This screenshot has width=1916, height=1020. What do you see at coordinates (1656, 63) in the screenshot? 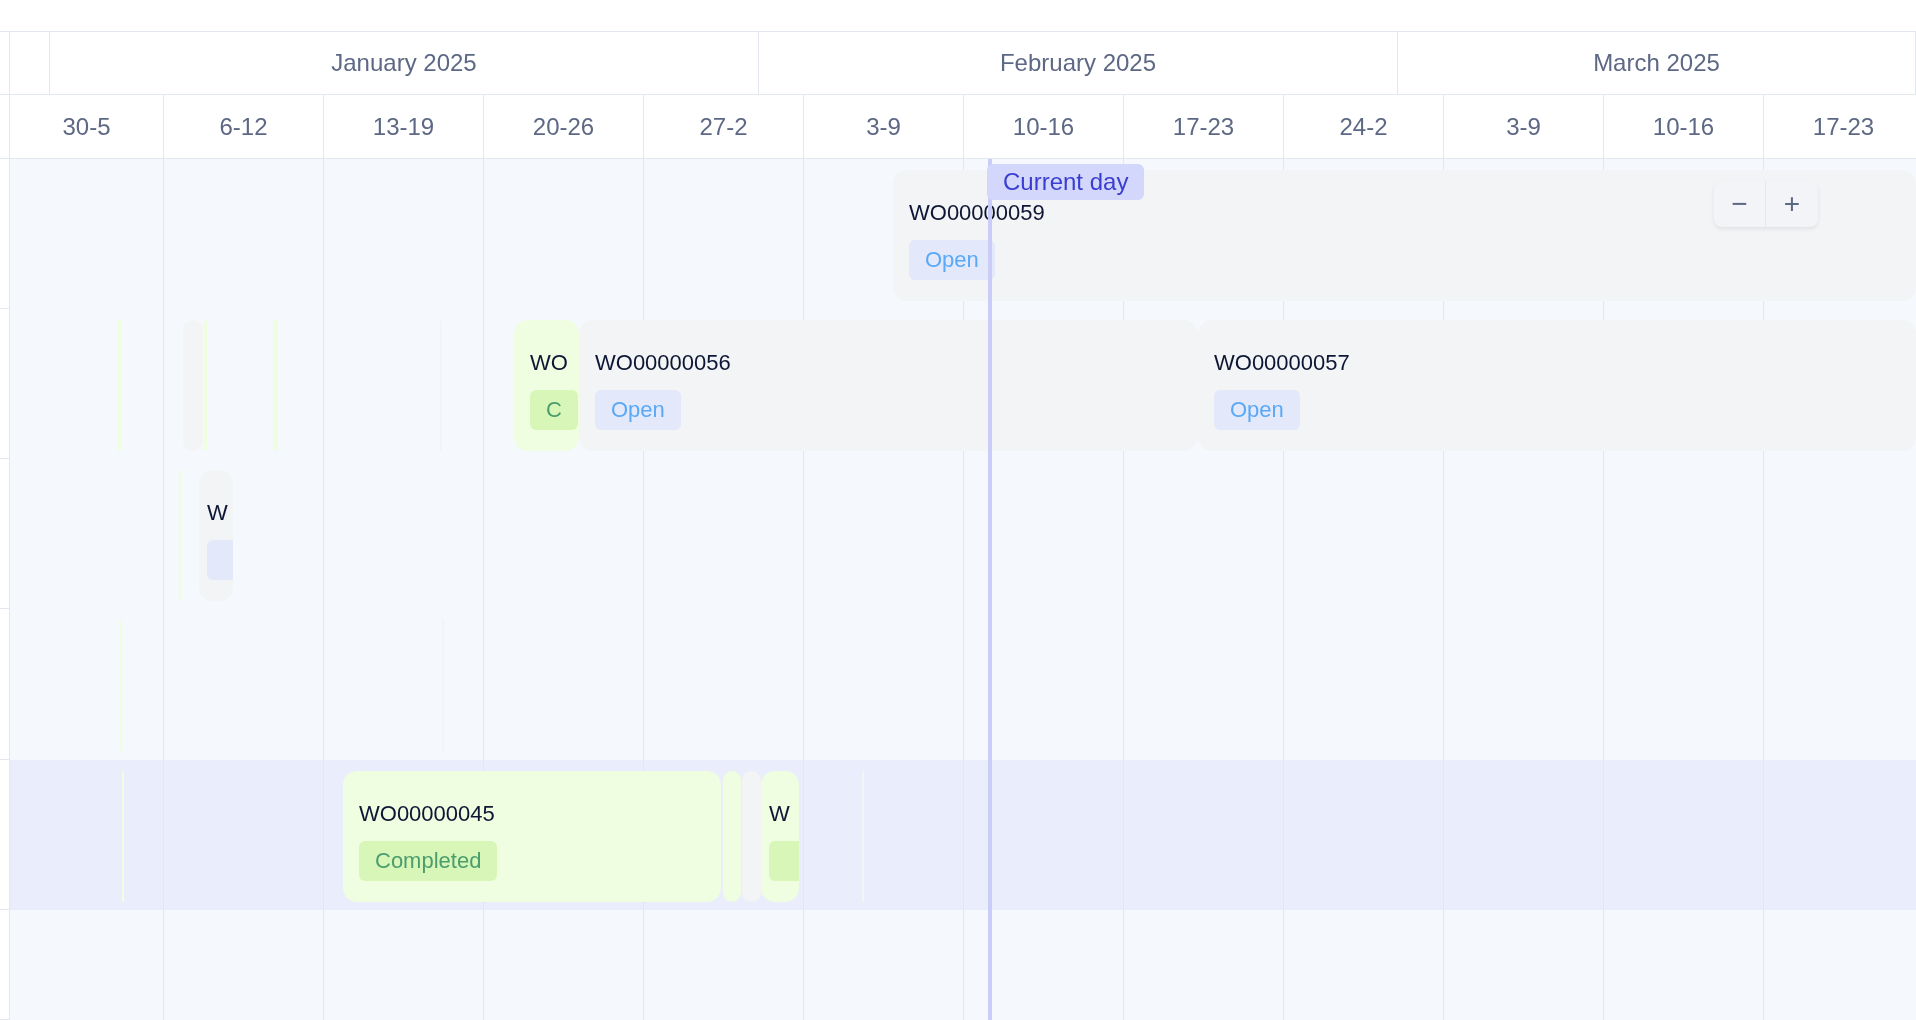
I see `month-label: March 2025` at bounding box center [1656, 63].